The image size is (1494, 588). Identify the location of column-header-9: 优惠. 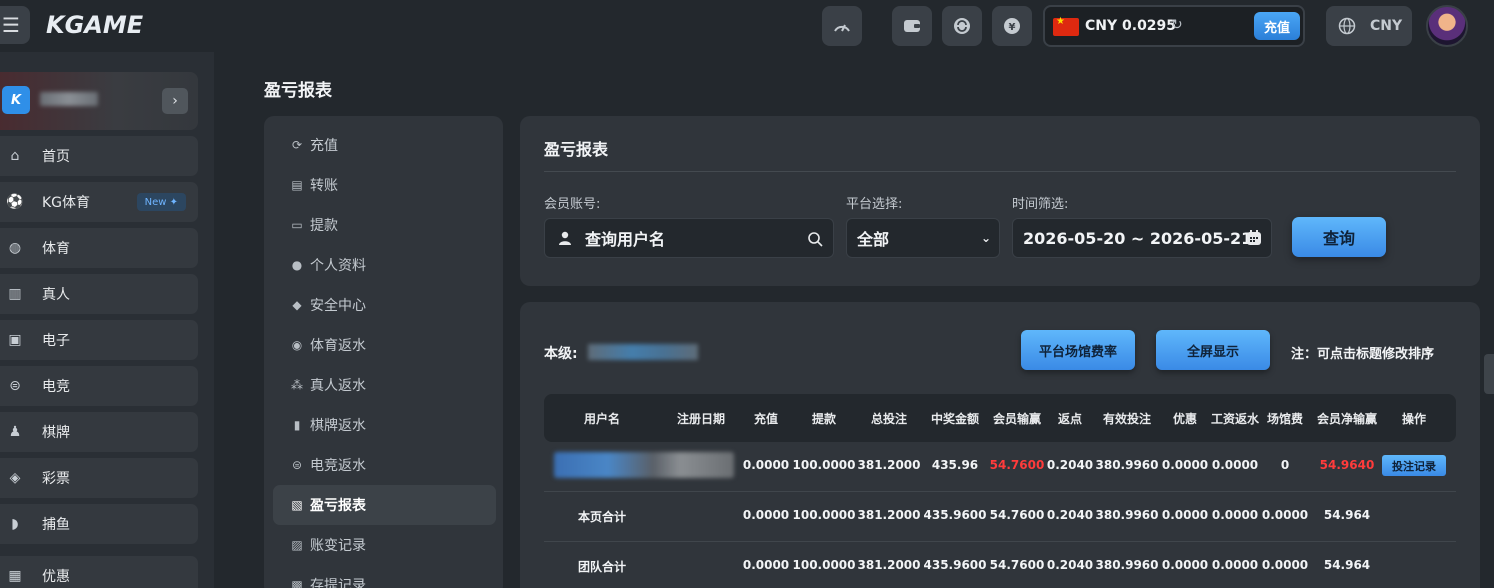
(1185, 418).